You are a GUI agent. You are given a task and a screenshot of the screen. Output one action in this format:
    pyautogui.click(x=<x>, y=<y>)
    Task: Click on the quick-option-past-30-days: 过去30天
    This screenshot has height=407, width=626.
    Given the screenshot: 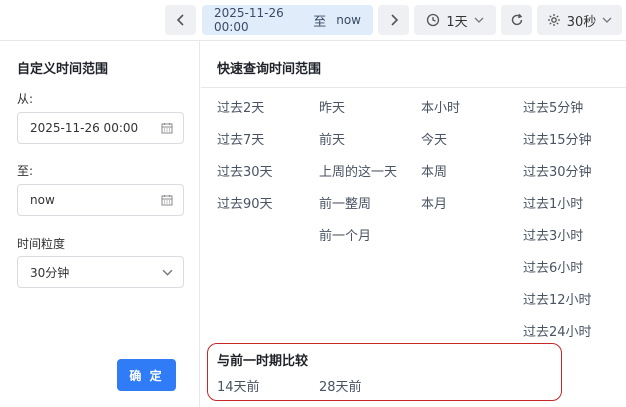 What is the action you would take?
    pyautogui.click(x=245, y=170)
    